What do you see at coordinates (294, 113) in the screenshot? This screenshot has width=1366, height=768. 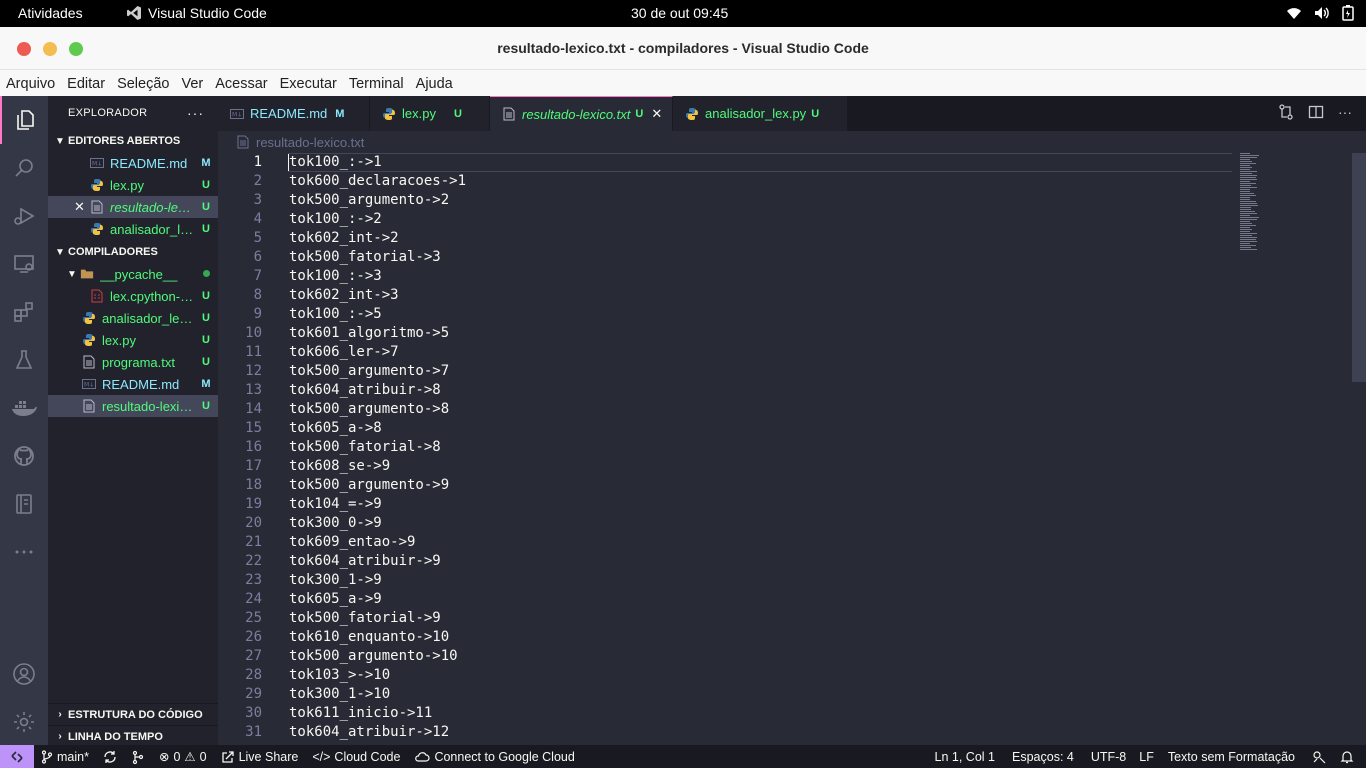 I see `tab-readme: M↓ README.md M` at bounding box center [294, 113].